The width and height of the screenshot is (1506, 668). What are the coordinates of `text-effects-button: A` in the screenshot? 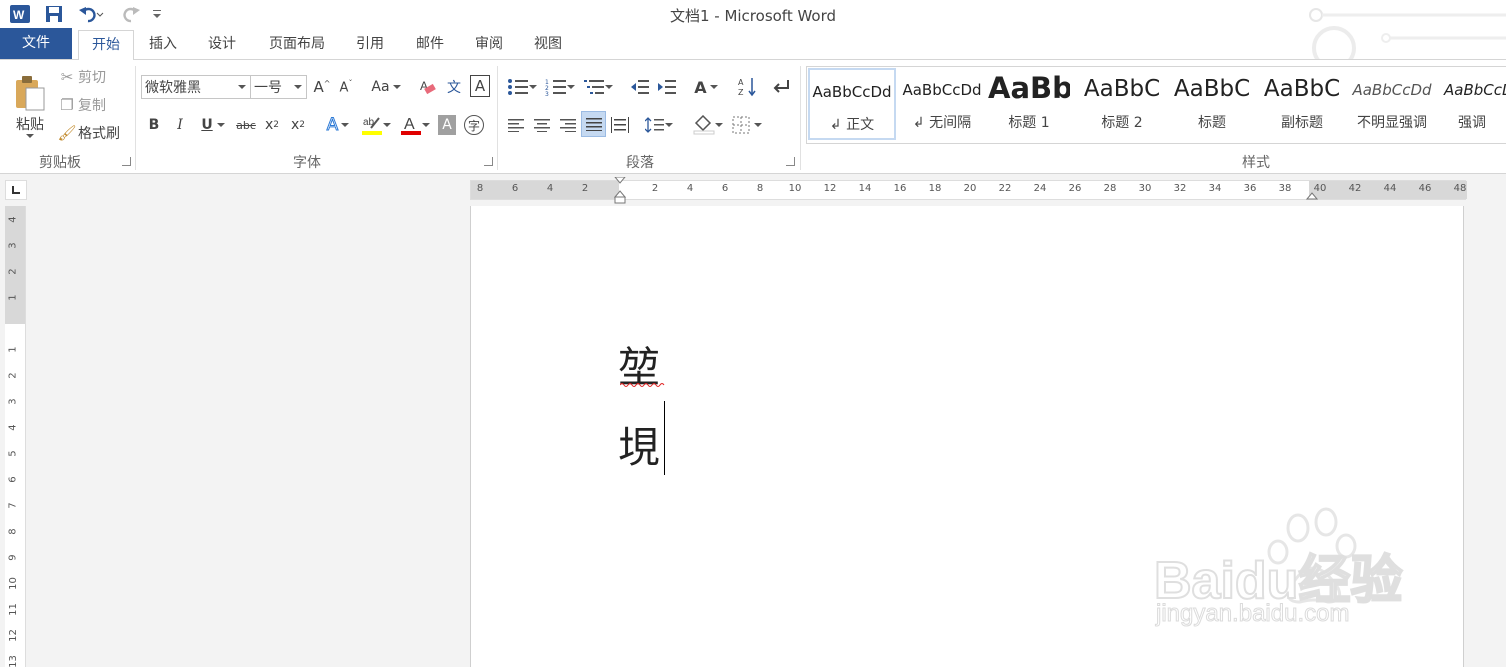 It's located at (338, 125).